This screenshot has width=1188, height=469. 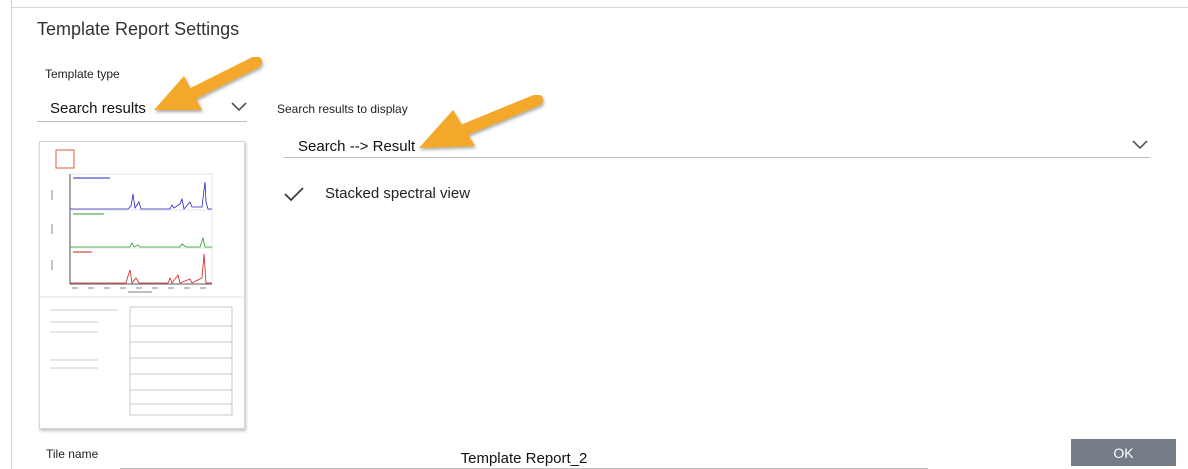 What do you see at coordinates (98, 108) in the screenshot?
I see `template-type-value: Search results` at bounding box center [98, 108].